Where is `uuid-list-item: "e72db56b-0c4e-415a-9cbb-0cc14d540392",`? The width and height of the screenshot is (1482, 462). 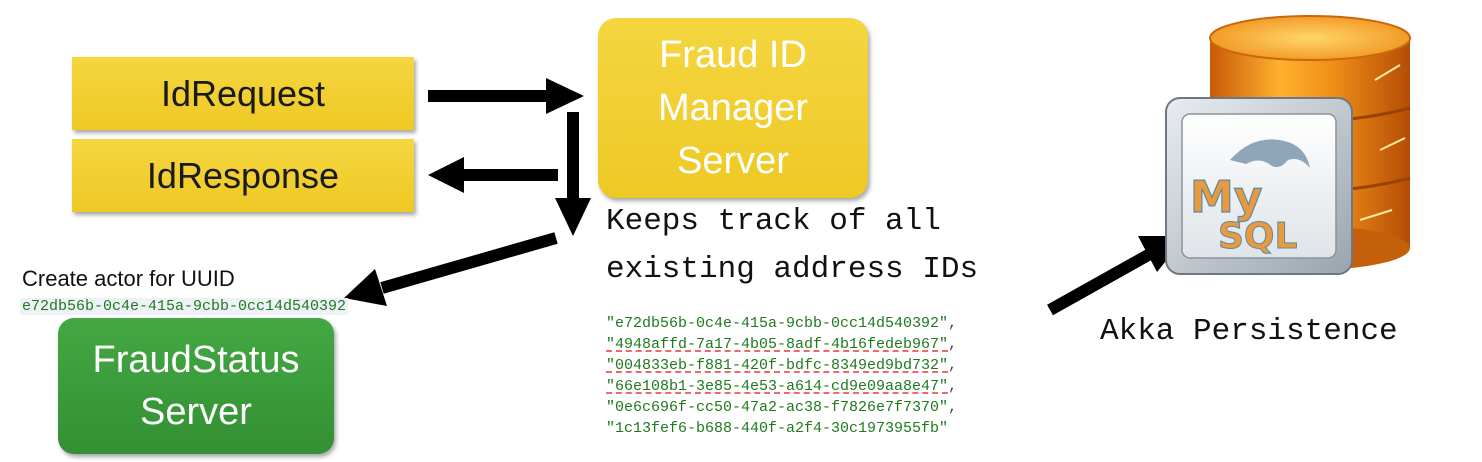 uuid-list-item: "e72db56b-0c4e-415a-9cbb-0cc14d540392", is located at coordinates (781, 323).